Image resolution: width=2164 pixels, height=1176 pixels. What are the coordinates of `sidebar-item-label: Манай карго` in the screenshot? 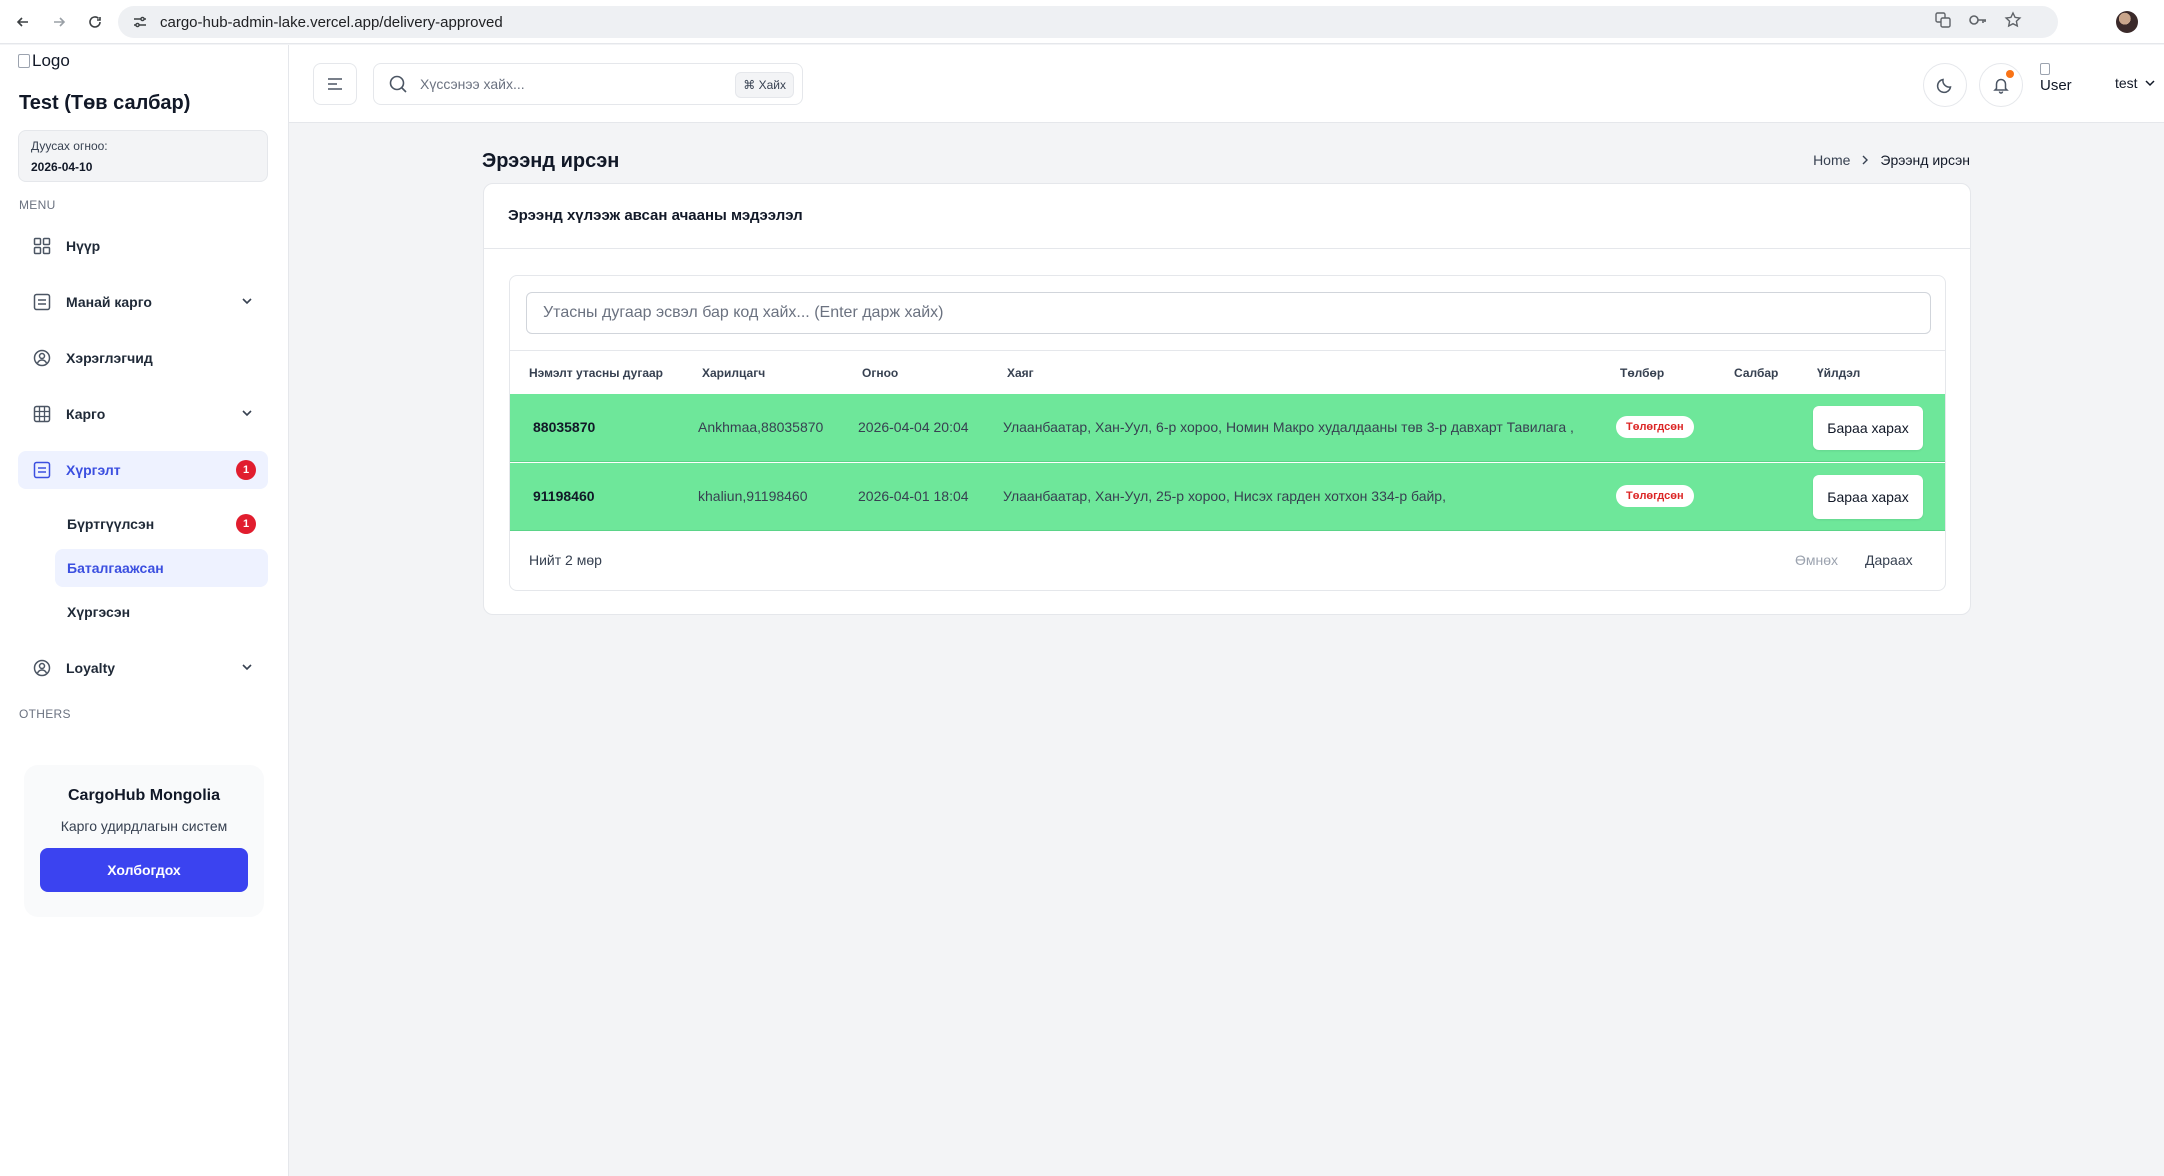 It's located at (109, 302).